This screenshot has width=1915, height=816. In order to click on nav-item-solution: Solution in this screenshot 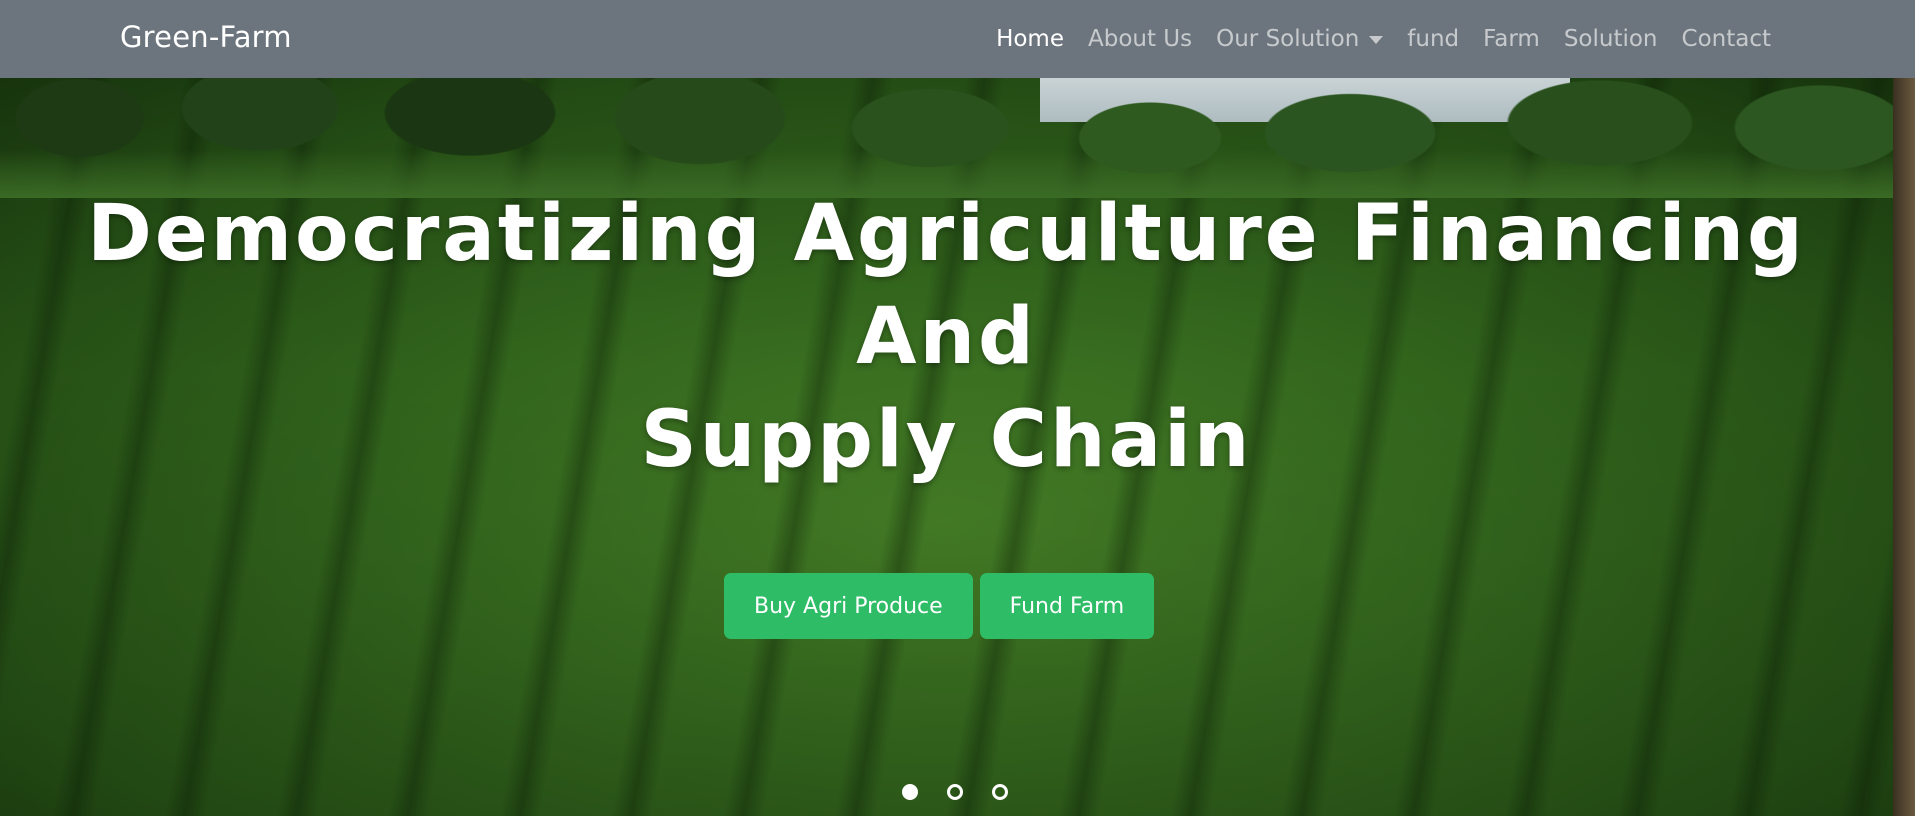, I will do `click(1611, 39)`.